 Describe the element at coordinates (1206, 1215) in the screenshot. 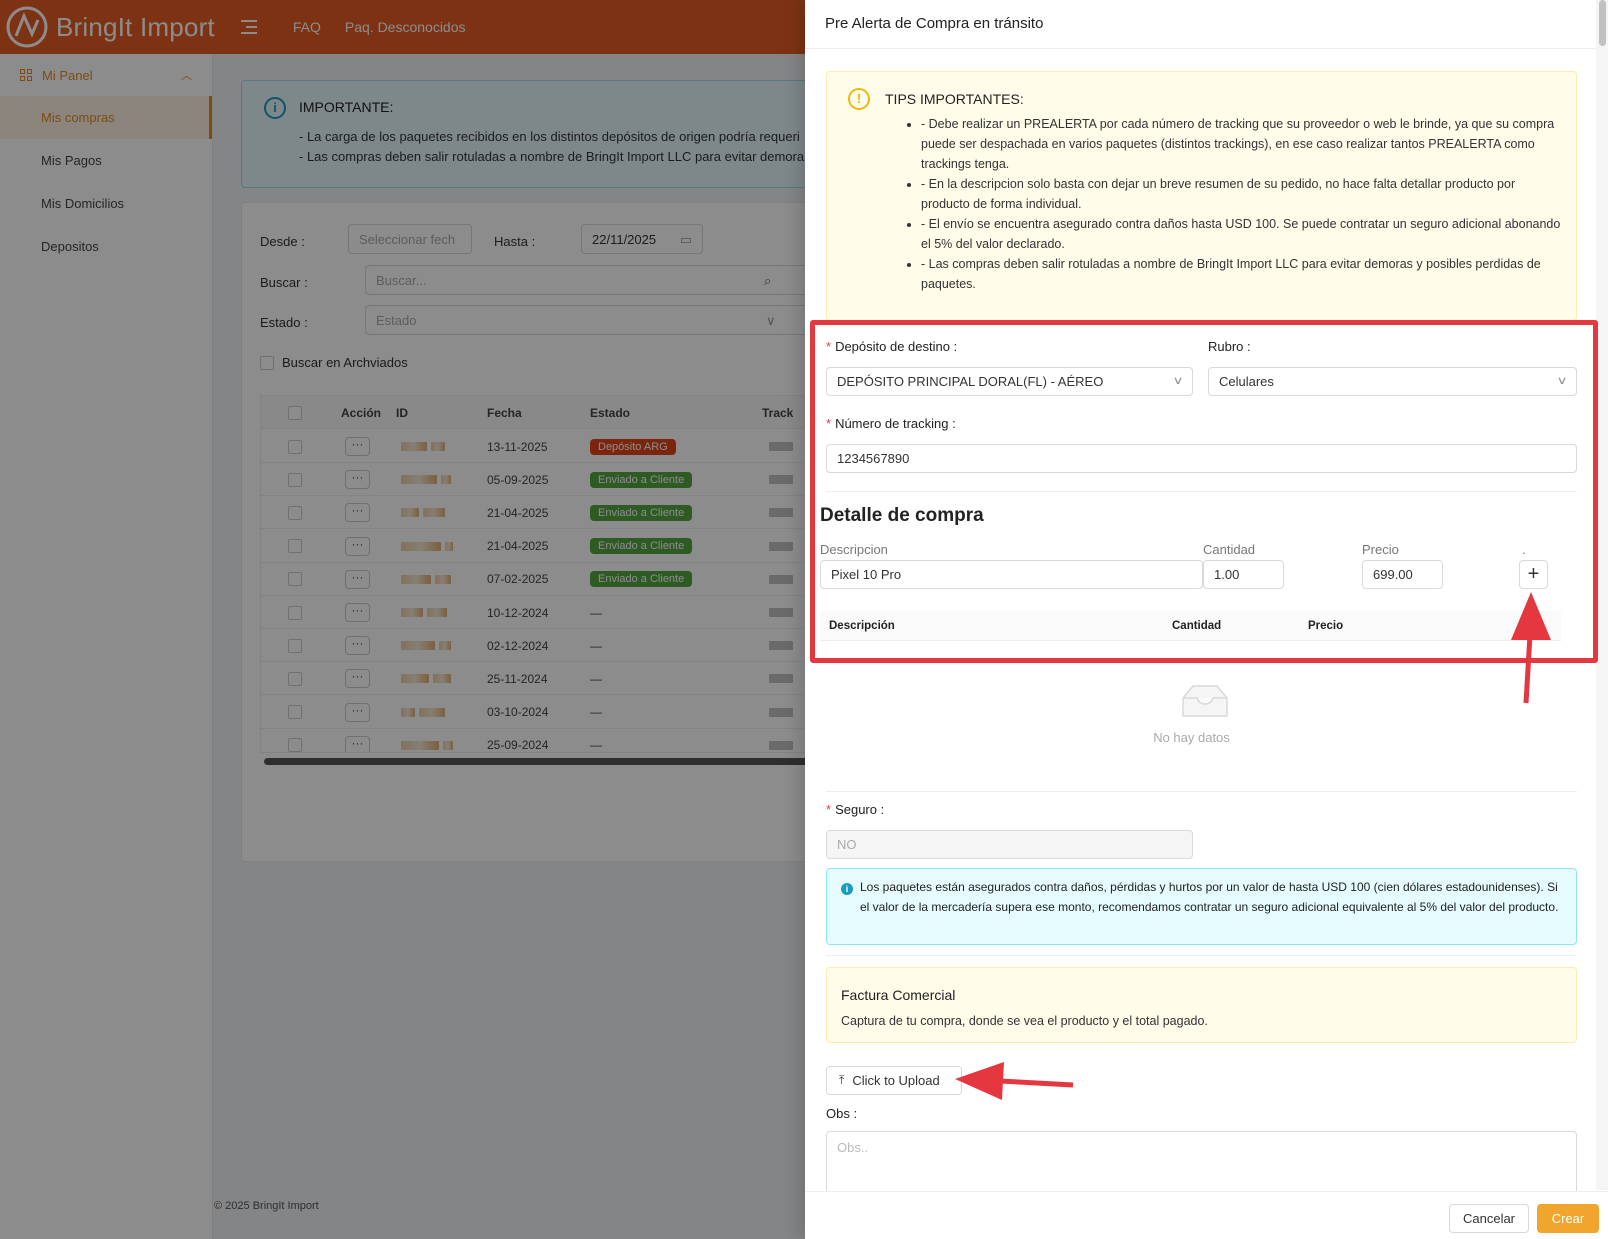

I see `drawer-footer: Cancelar Crear` at that location.